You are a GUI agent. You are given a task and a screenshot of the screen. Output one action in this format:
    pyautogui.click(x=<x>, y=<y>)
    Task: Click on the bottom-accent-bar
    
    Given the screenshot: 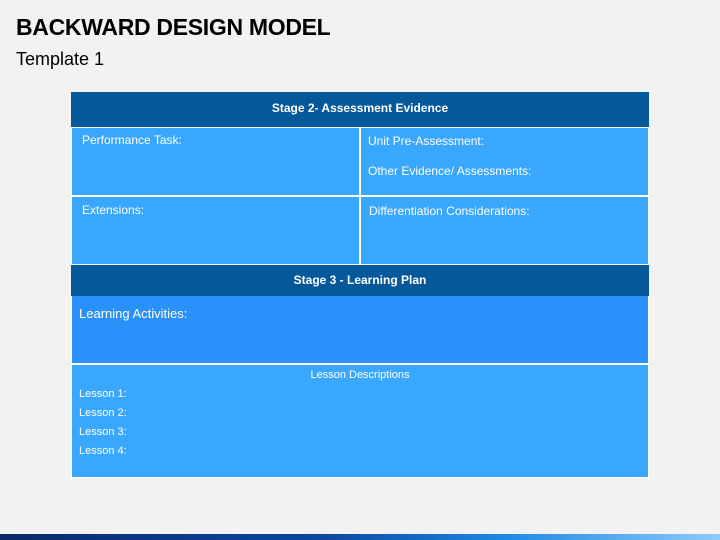 What is the action you would take?
    pyautogui.click(x=360, y=537)
    